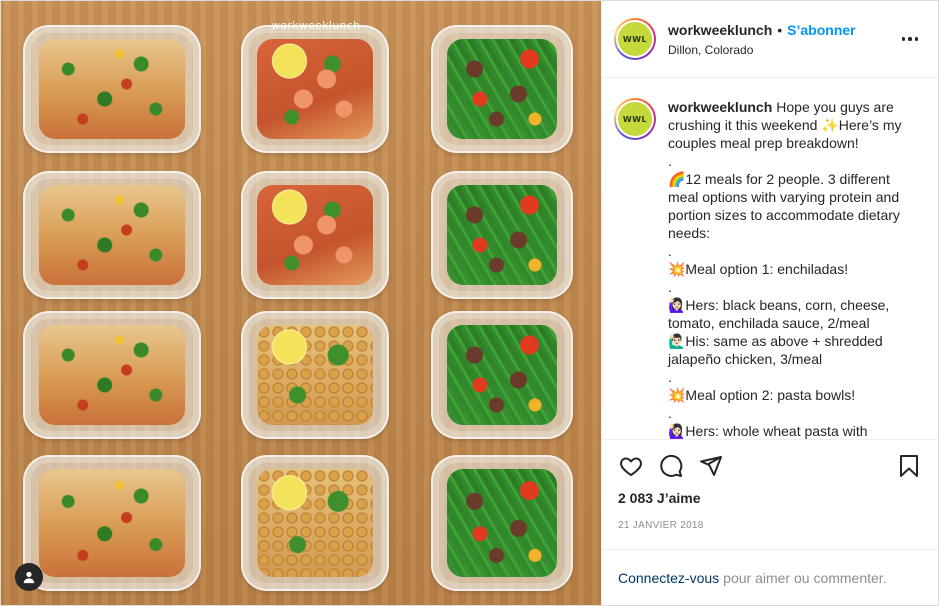 This screenshot has width=939, height=606. What do you see at coordinates (909, 466) in the screenshot?
I see `bookmark-icon` at bounding box center [909, 466].